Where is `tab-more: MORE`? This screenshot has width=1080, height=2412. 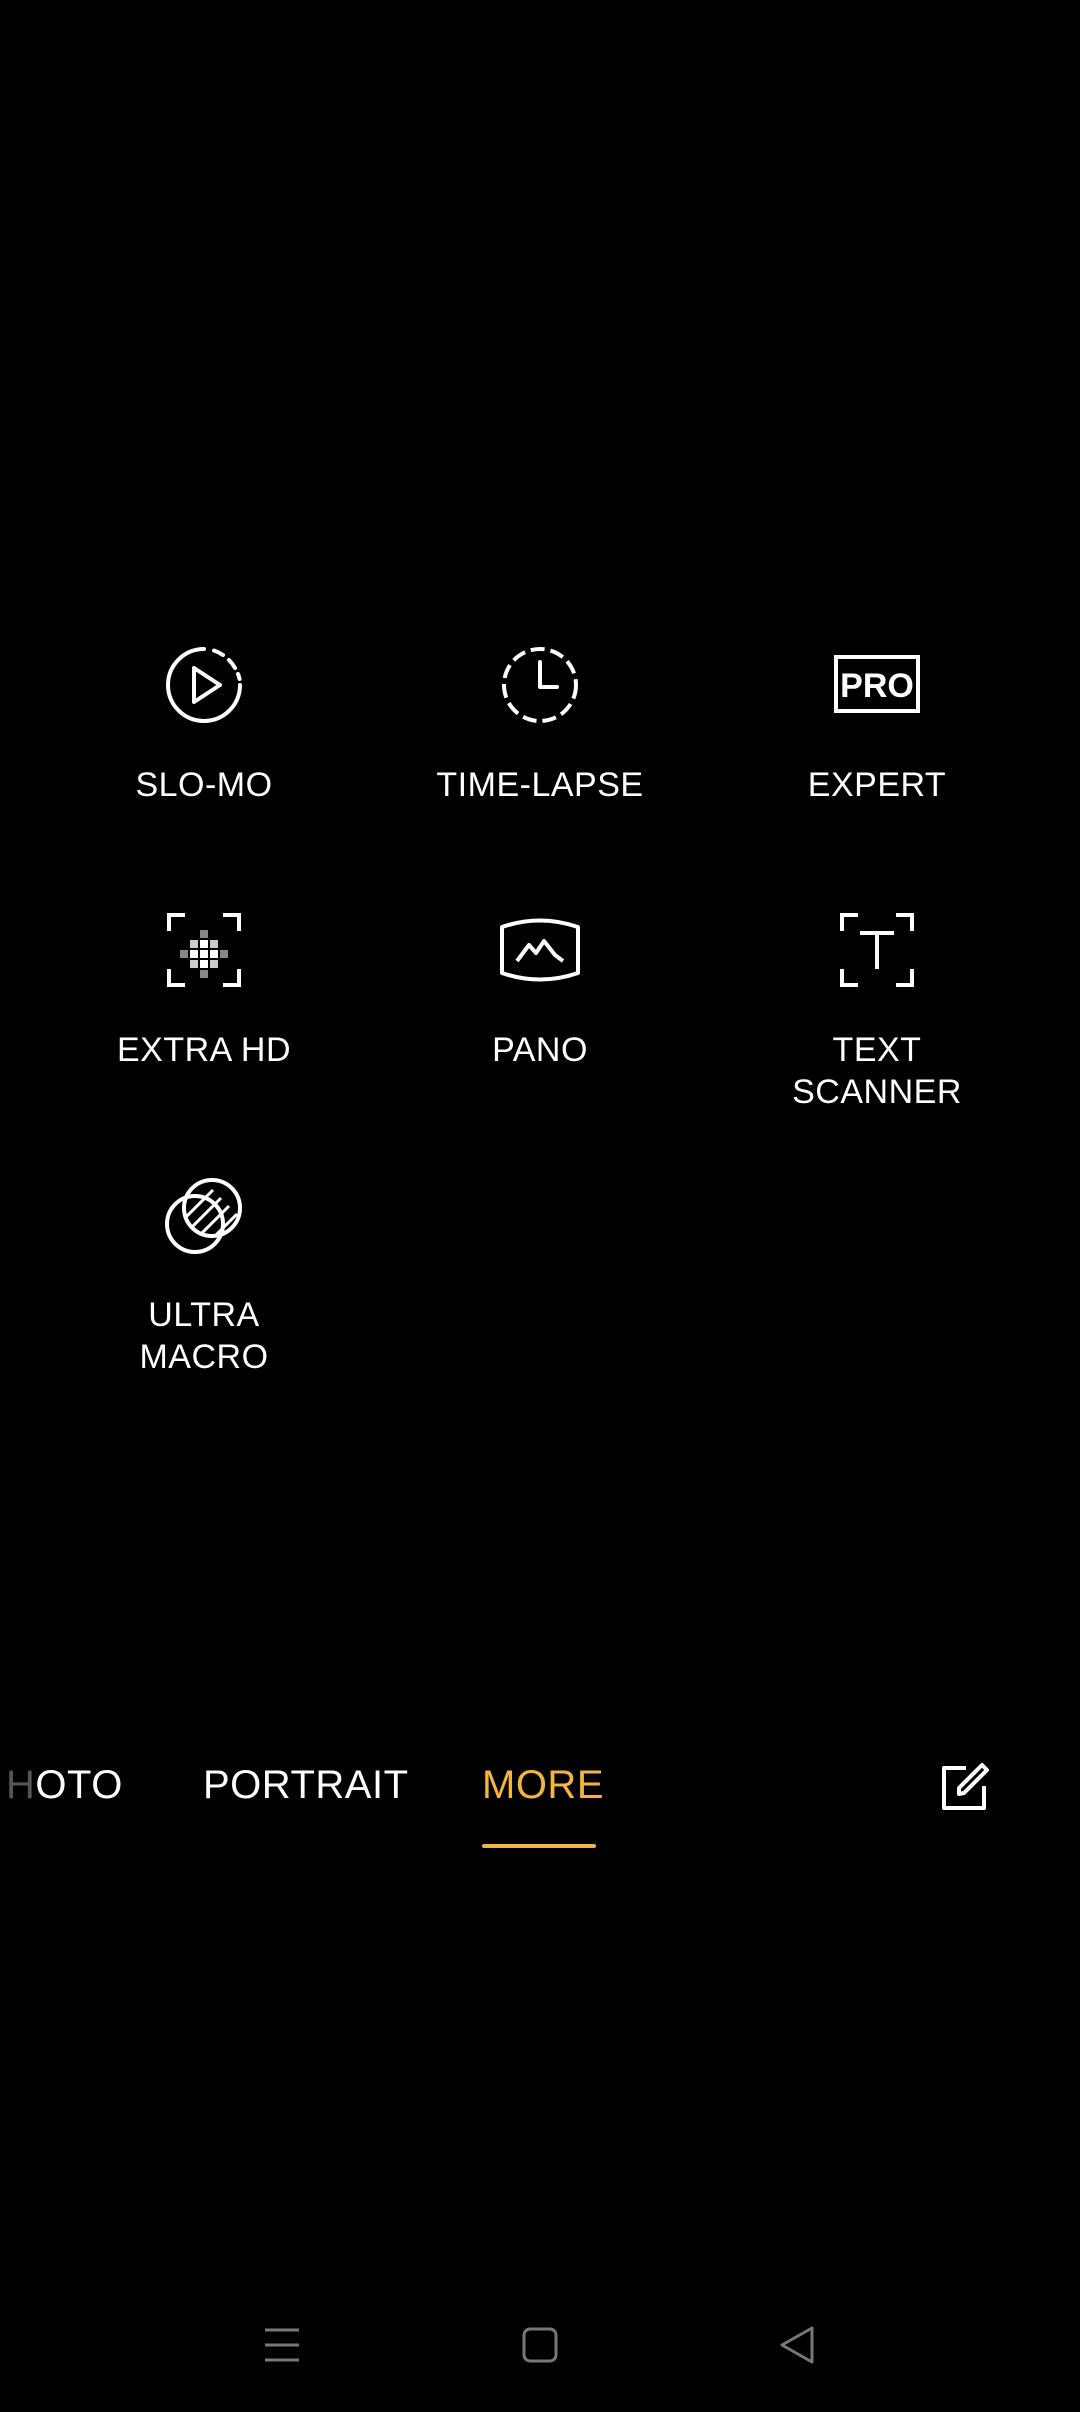
tab-more: MORE is located at coordinates (543, 1785).